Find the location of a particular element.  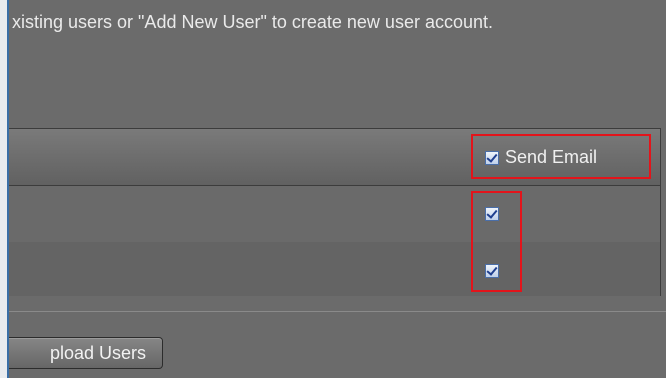

upload-users-label: pload Users is located at coordinates (97, 353).